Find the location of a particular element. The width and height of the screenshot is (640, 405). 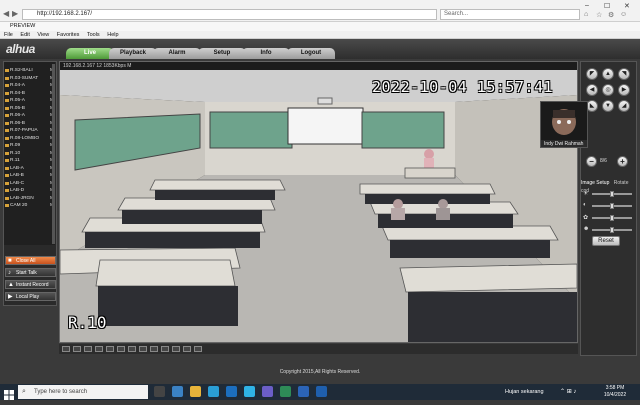

channel-item: R.10M is located at coordinates (29, 154).